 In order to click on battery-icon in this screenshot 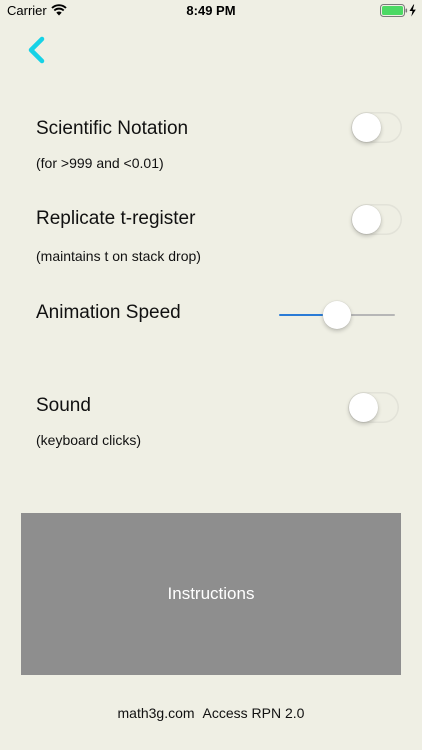, I will do `click(398, 10)`.